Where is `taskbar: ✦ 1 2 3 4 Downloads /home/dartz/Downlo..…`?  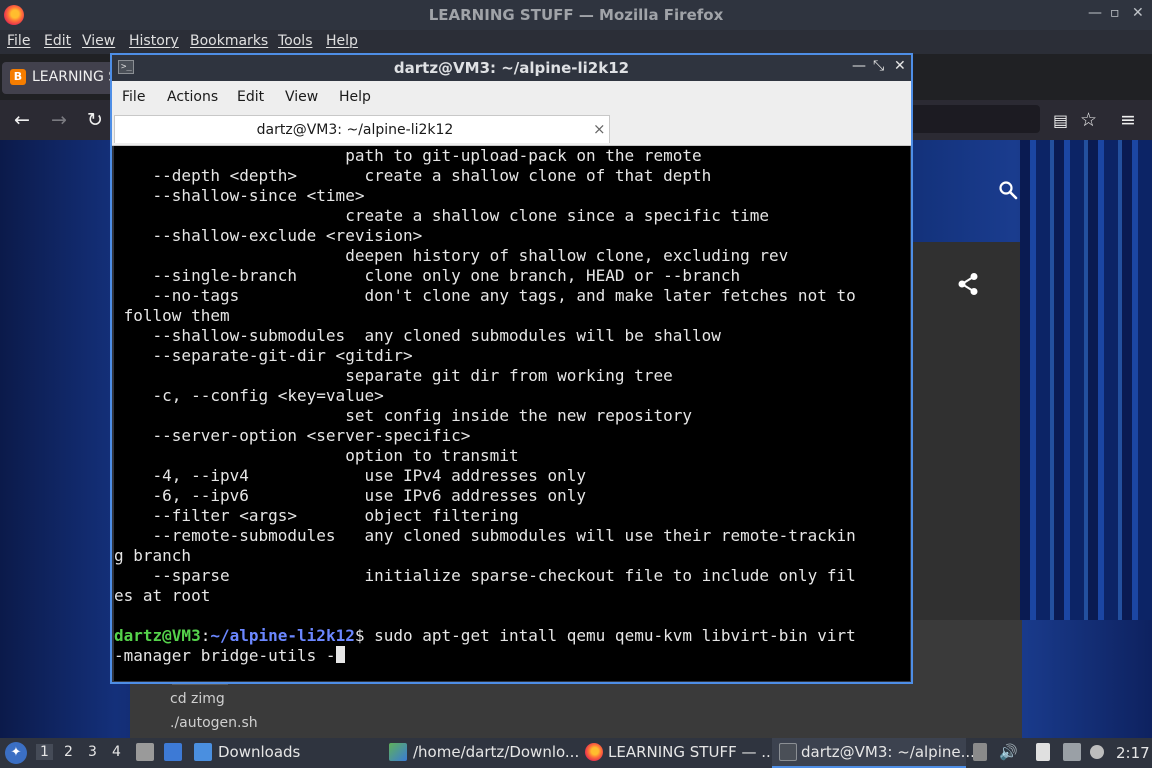 taskbar: ✦ 1 2 3 4 Downloads /home/dartz/Downlo..… is located at coordinates (576, 753).